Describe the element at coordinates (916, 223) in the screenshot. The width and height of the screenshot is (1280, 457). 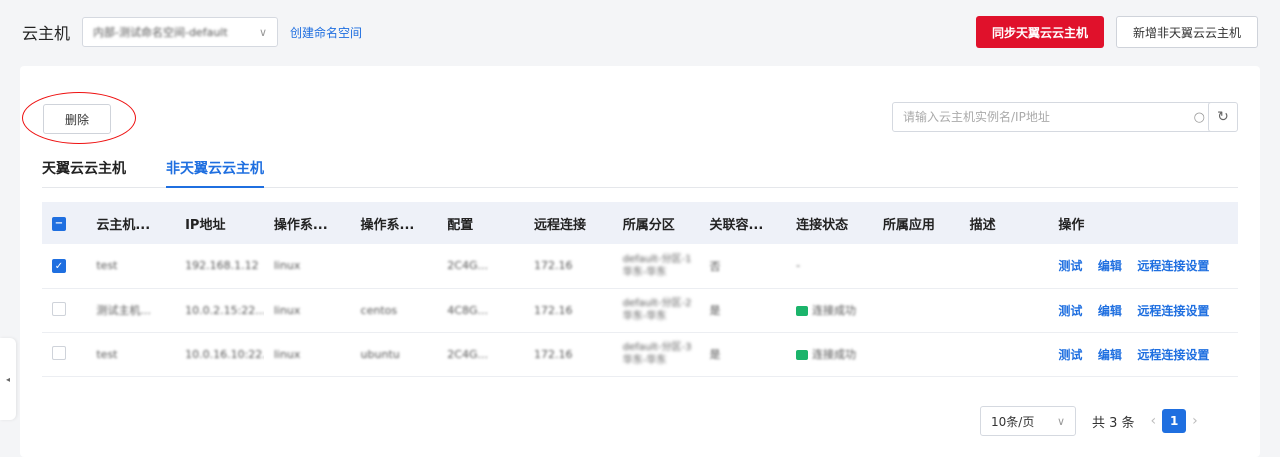
I see `column-header: 所属应用` at that location.